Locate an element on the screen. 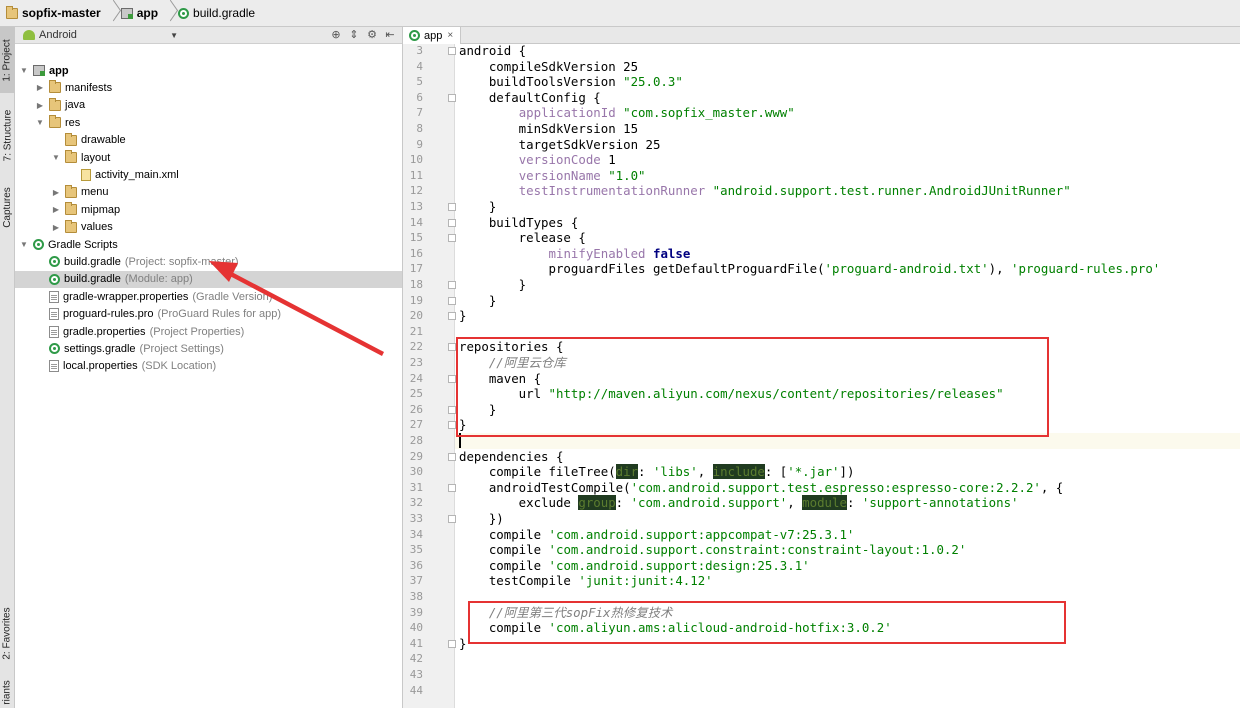 The height and width of the screenshot is (708, 1240). project-tool-tab-label: 1: Project is located at coordinates (7, 60).